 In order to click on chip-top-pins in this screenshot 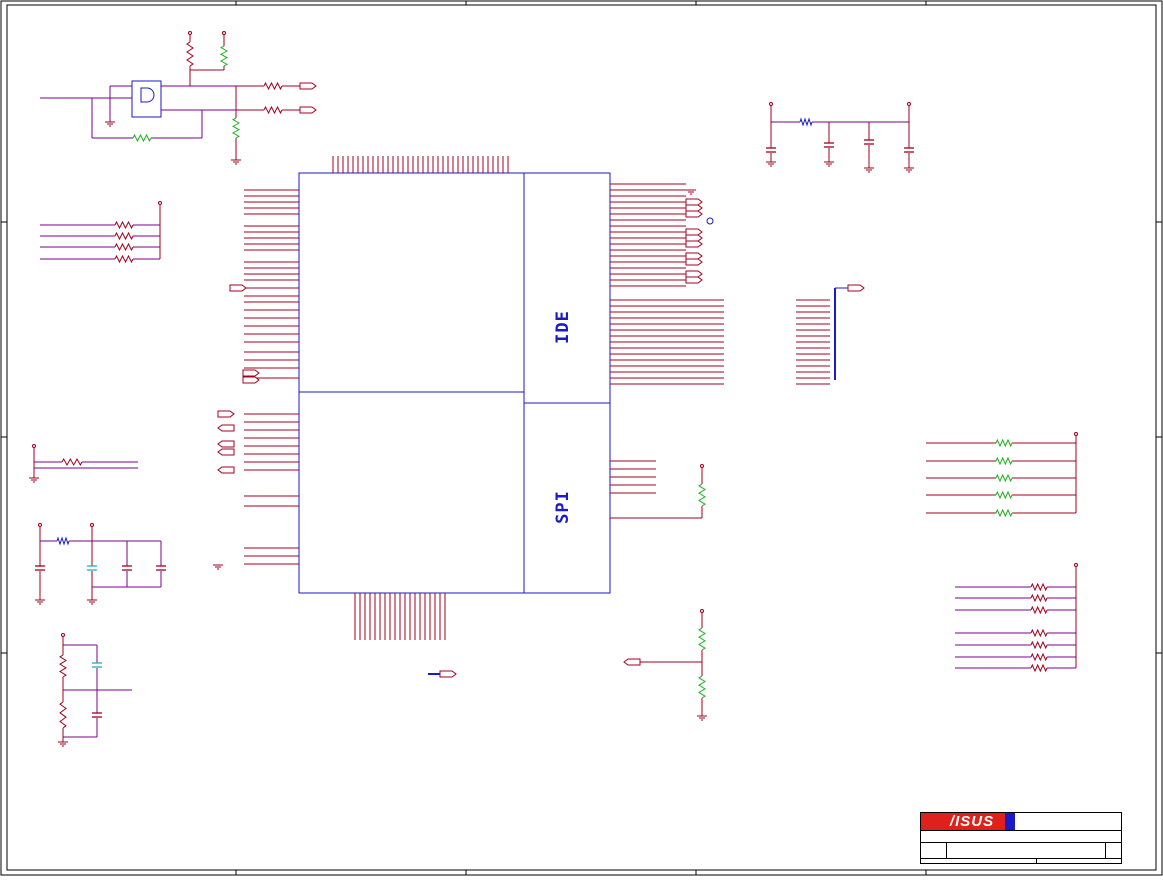, I will do `click(420, 164)`.